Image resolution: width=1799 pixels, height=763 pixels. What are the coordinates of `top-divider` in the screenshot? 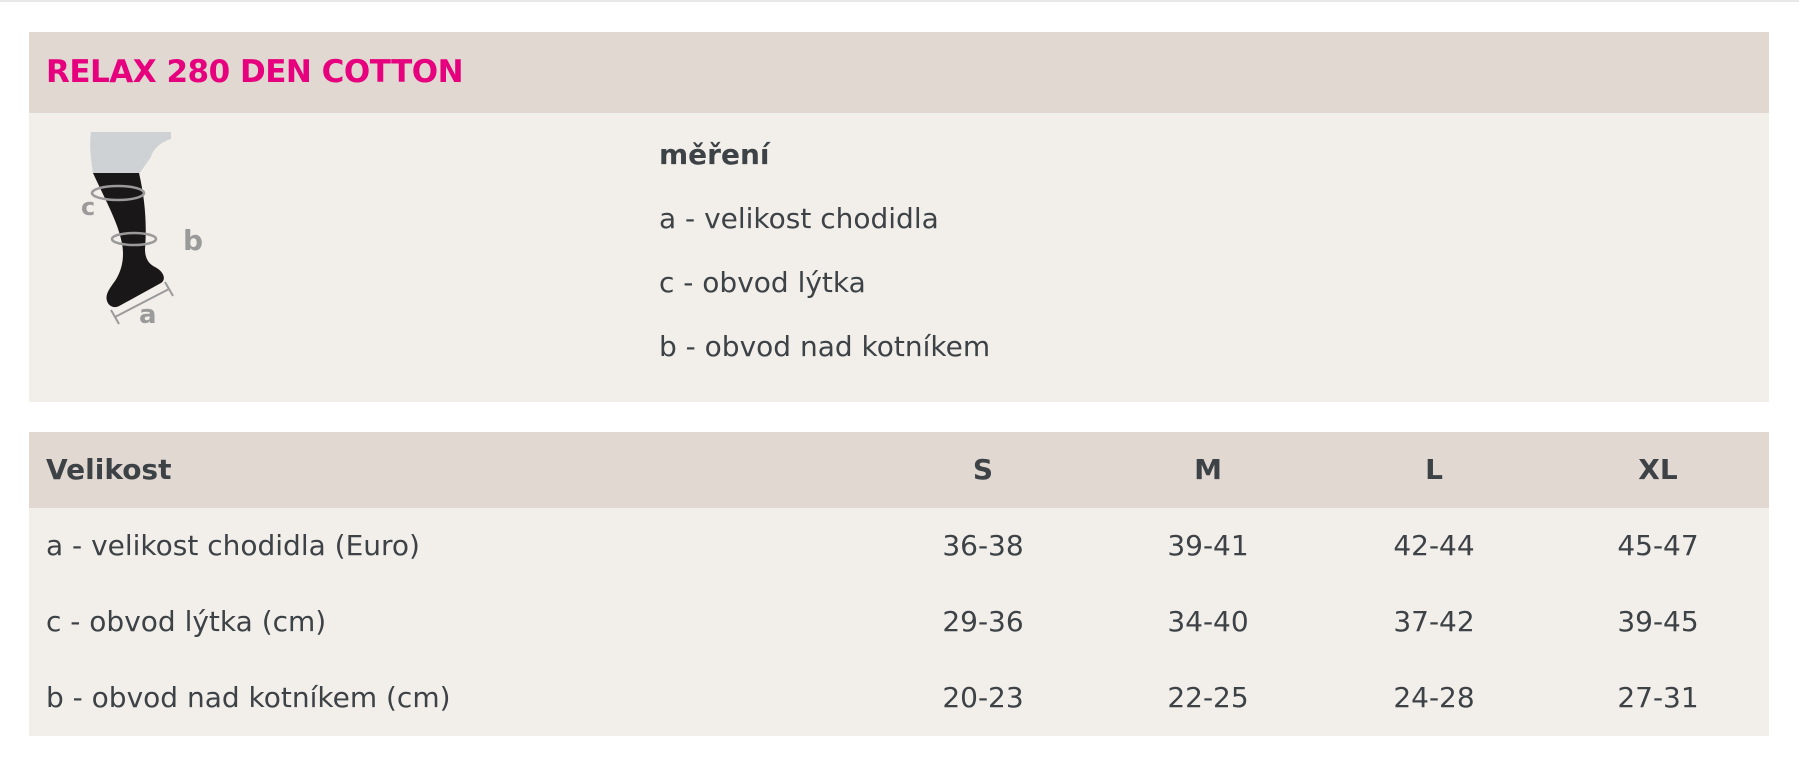 It's located at (899, 1).